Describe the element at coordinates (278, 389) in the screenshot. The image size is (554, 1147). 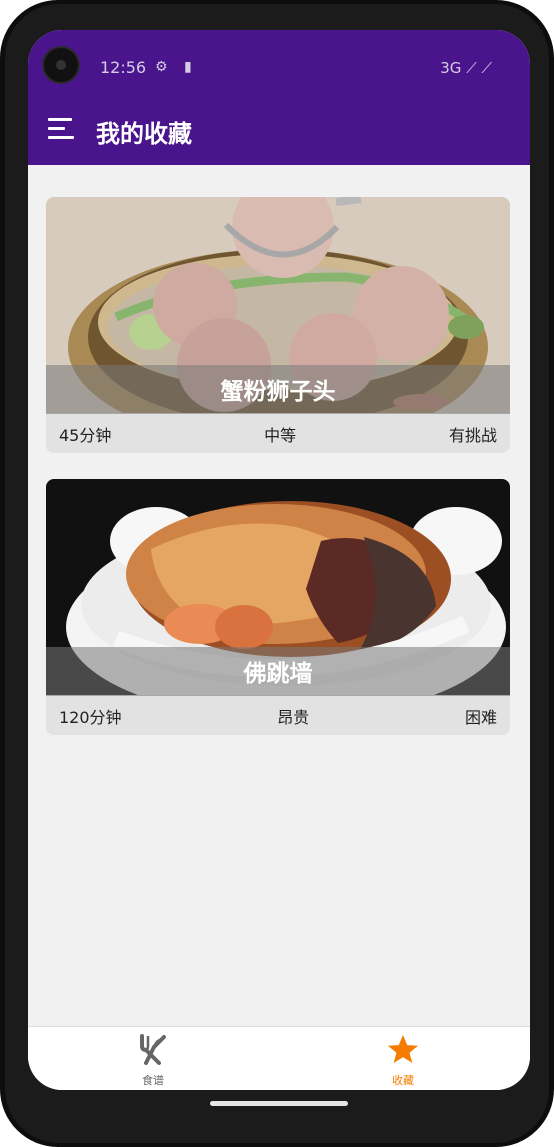
I see `recipe-title-1: 蟹粉狮子头` at that location.